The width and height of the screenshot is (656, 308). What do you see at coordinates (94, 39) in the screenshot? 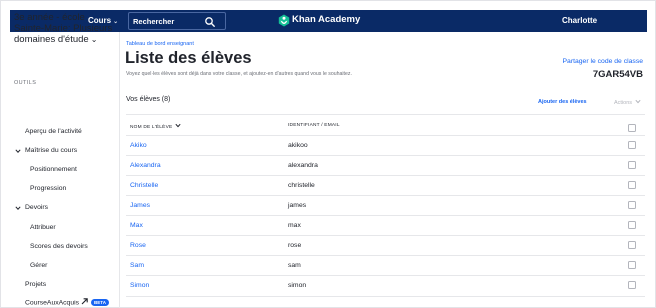
I see `chevron-down-icon: ⌄` at bounding box center [94, 39].